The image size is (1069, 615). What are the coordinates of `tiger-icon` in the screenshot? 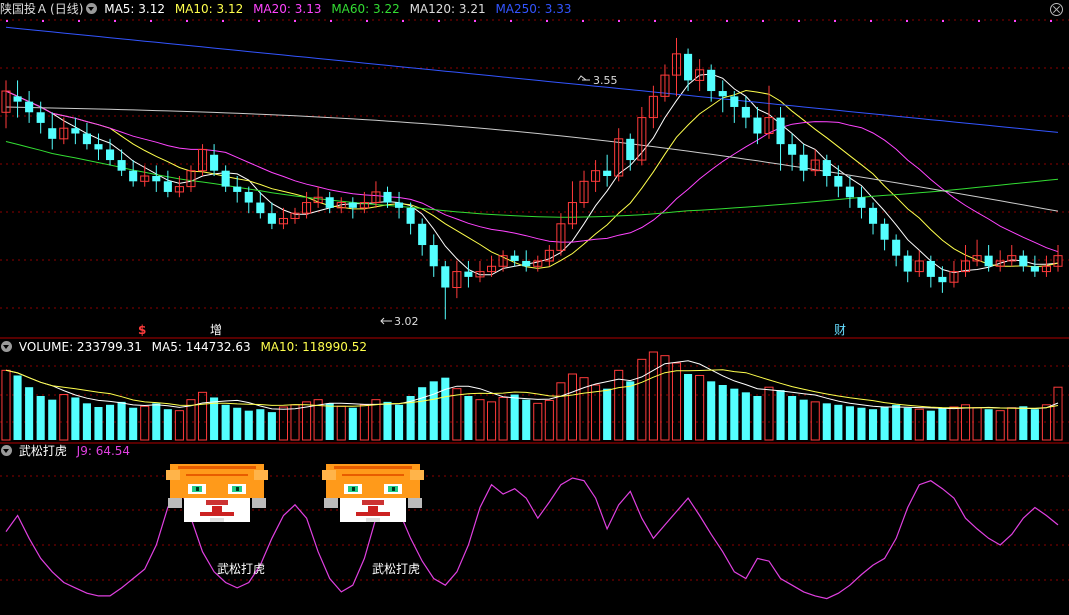 It's located at (373, 493).